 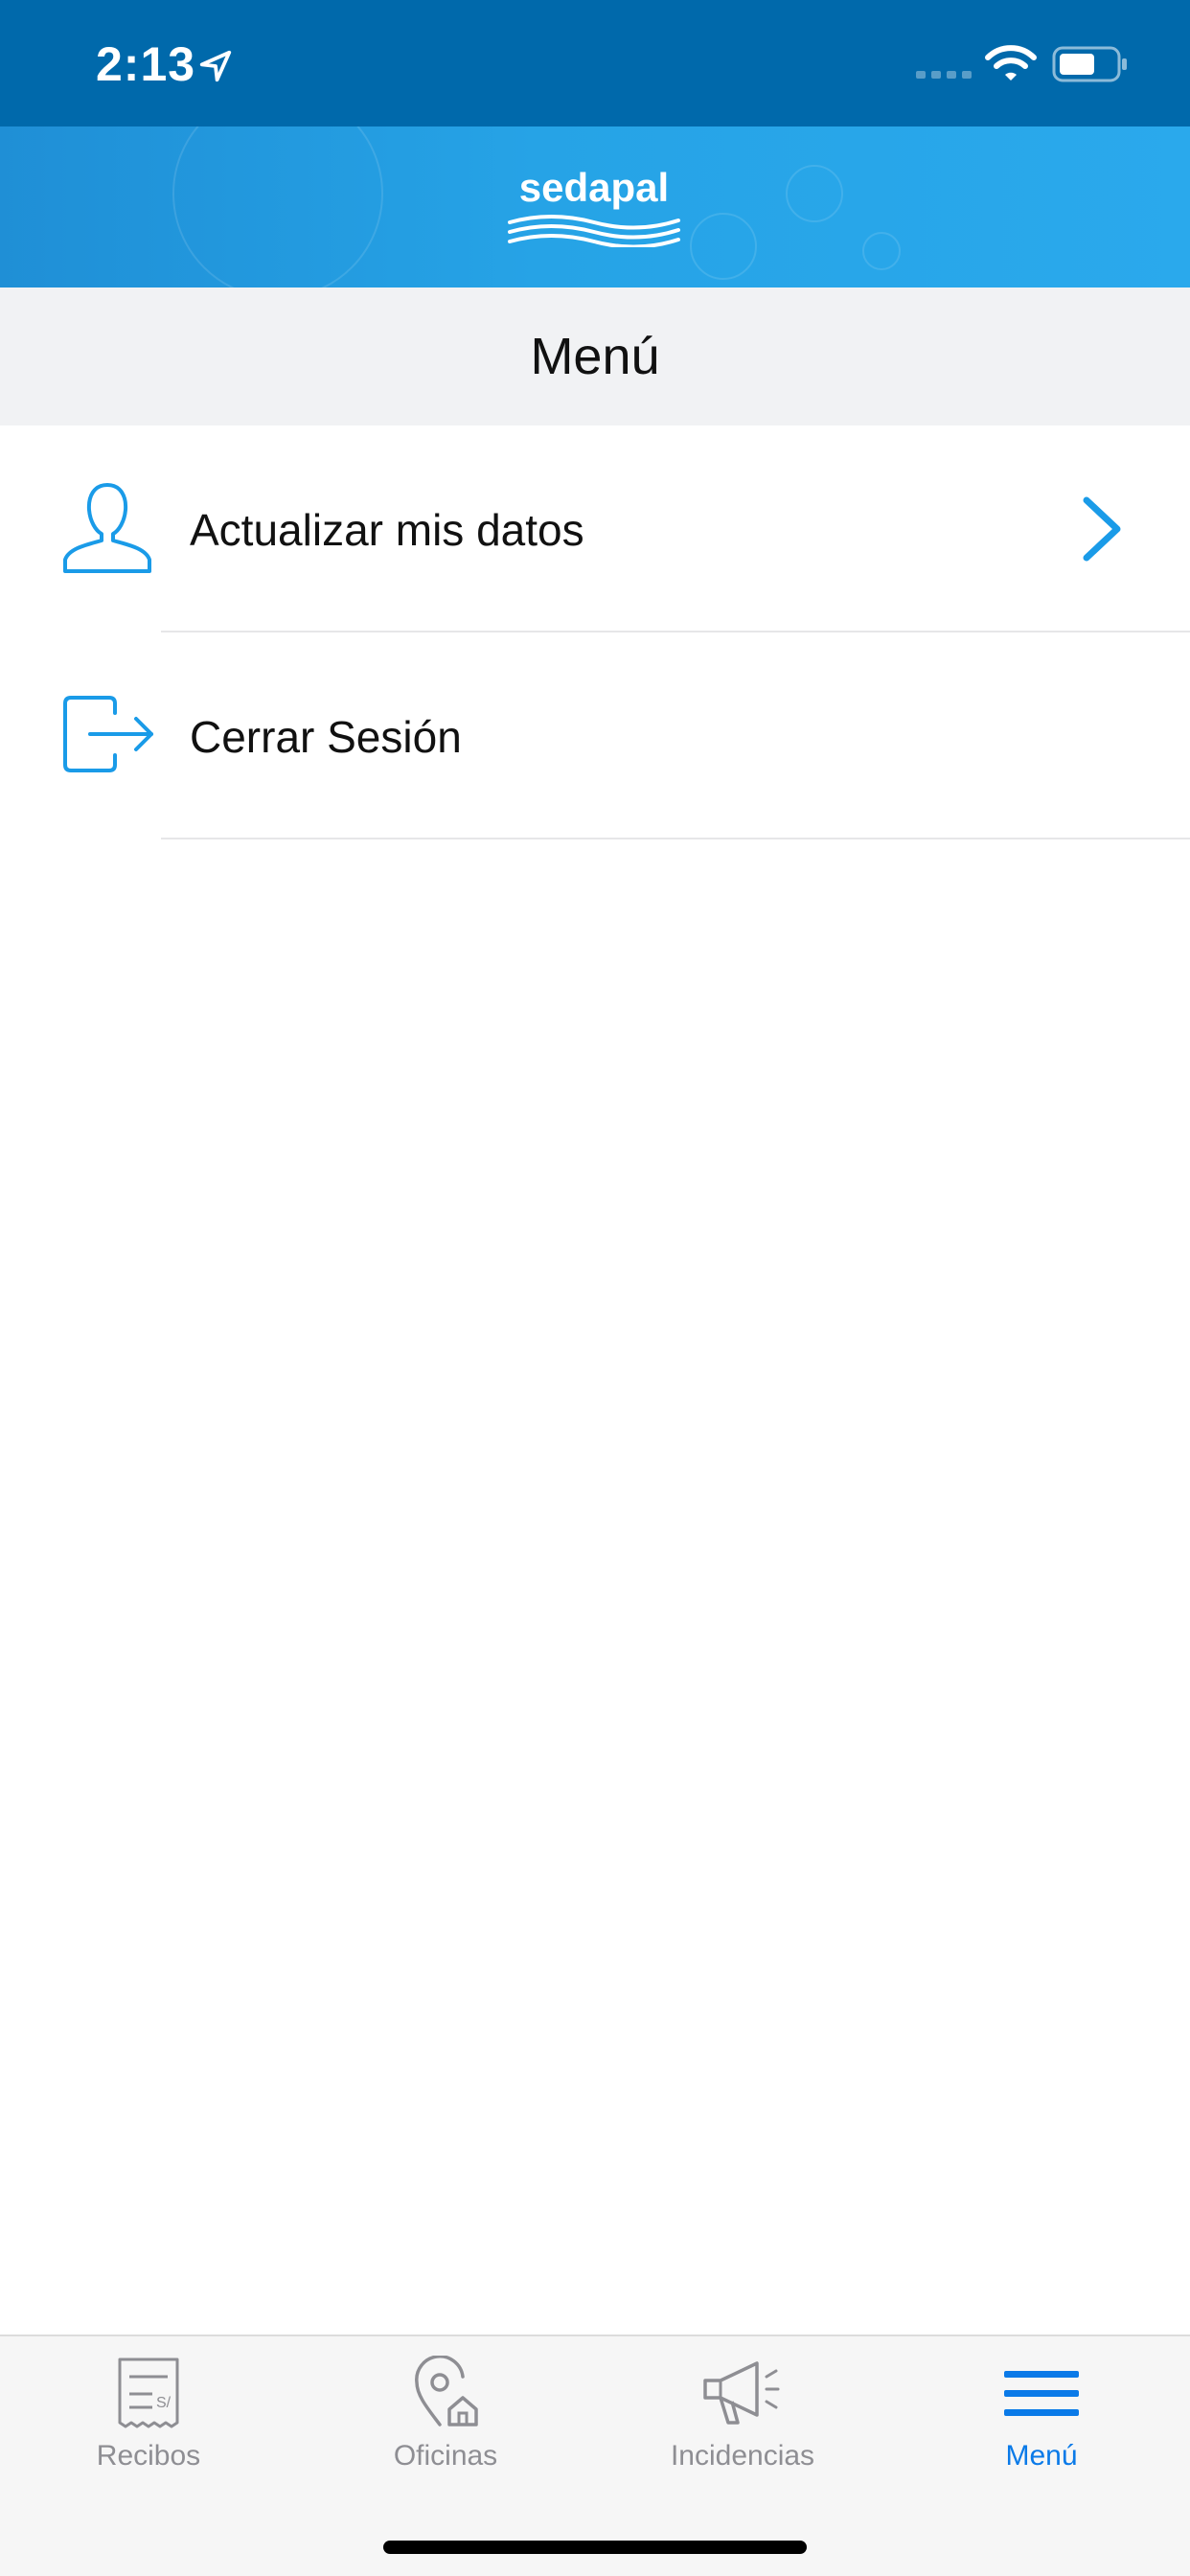 I want to click on menu-item-update-data: Actualizar mis datos, so click(x=595, y=529).